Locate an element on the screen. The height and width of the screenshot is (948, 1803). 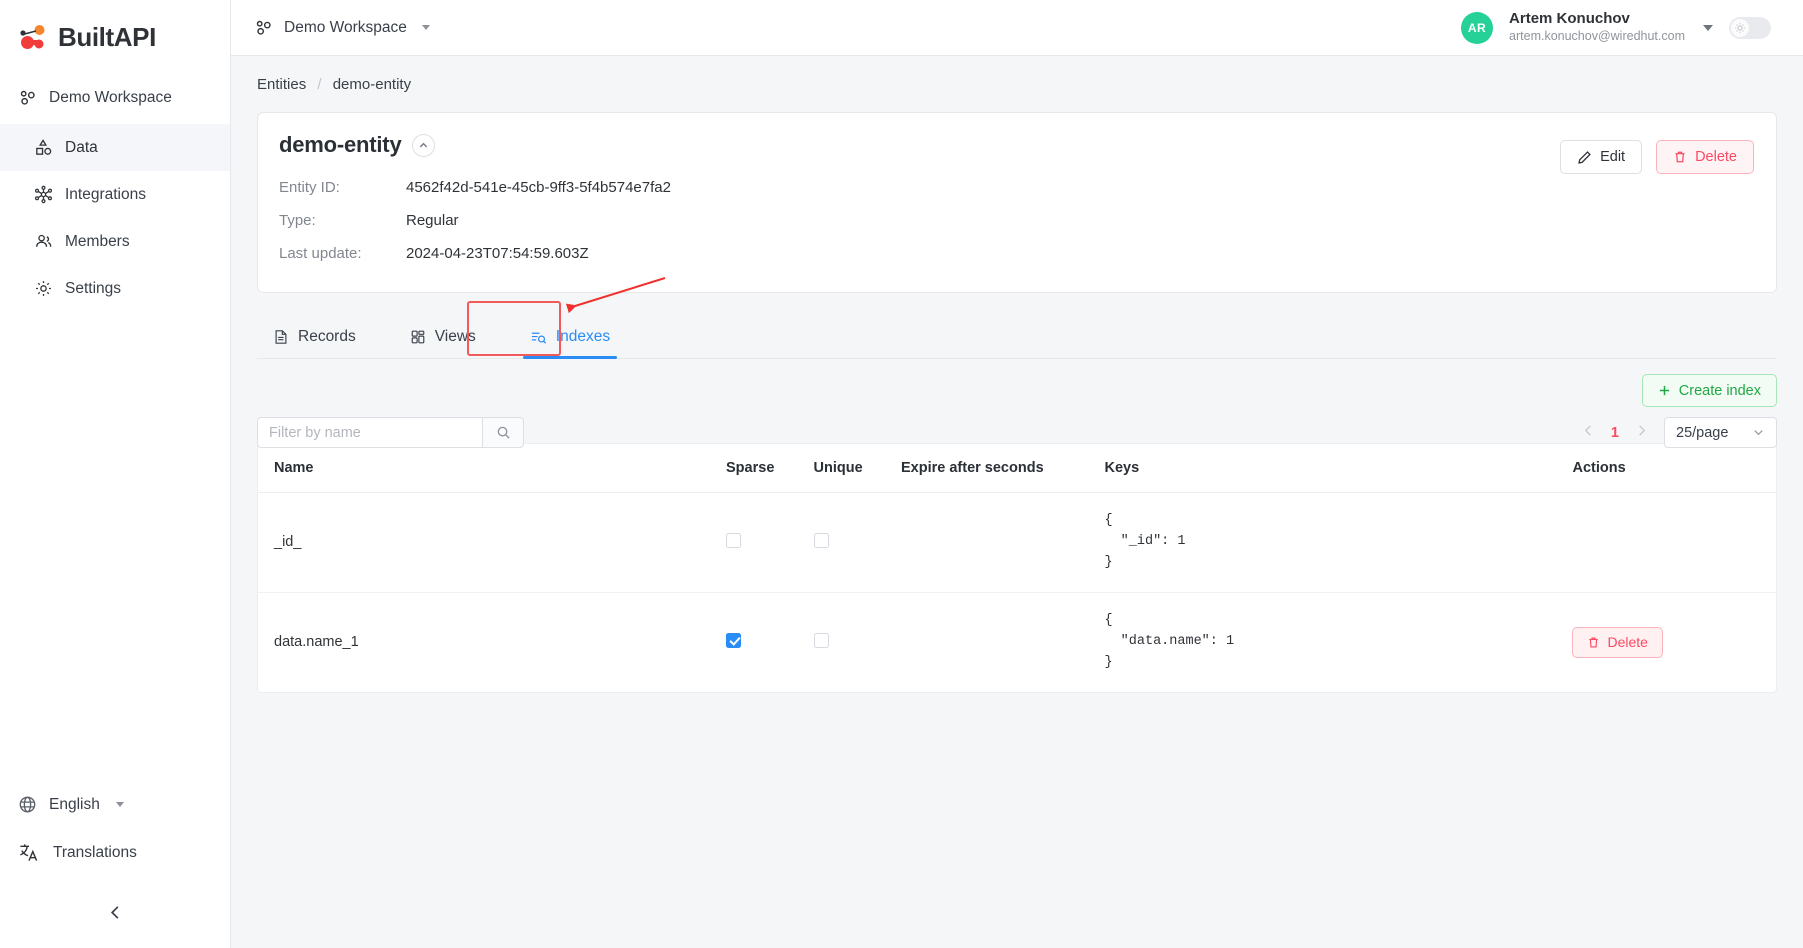
page-size-select: 25/page is located at coordinates (1720, 432).